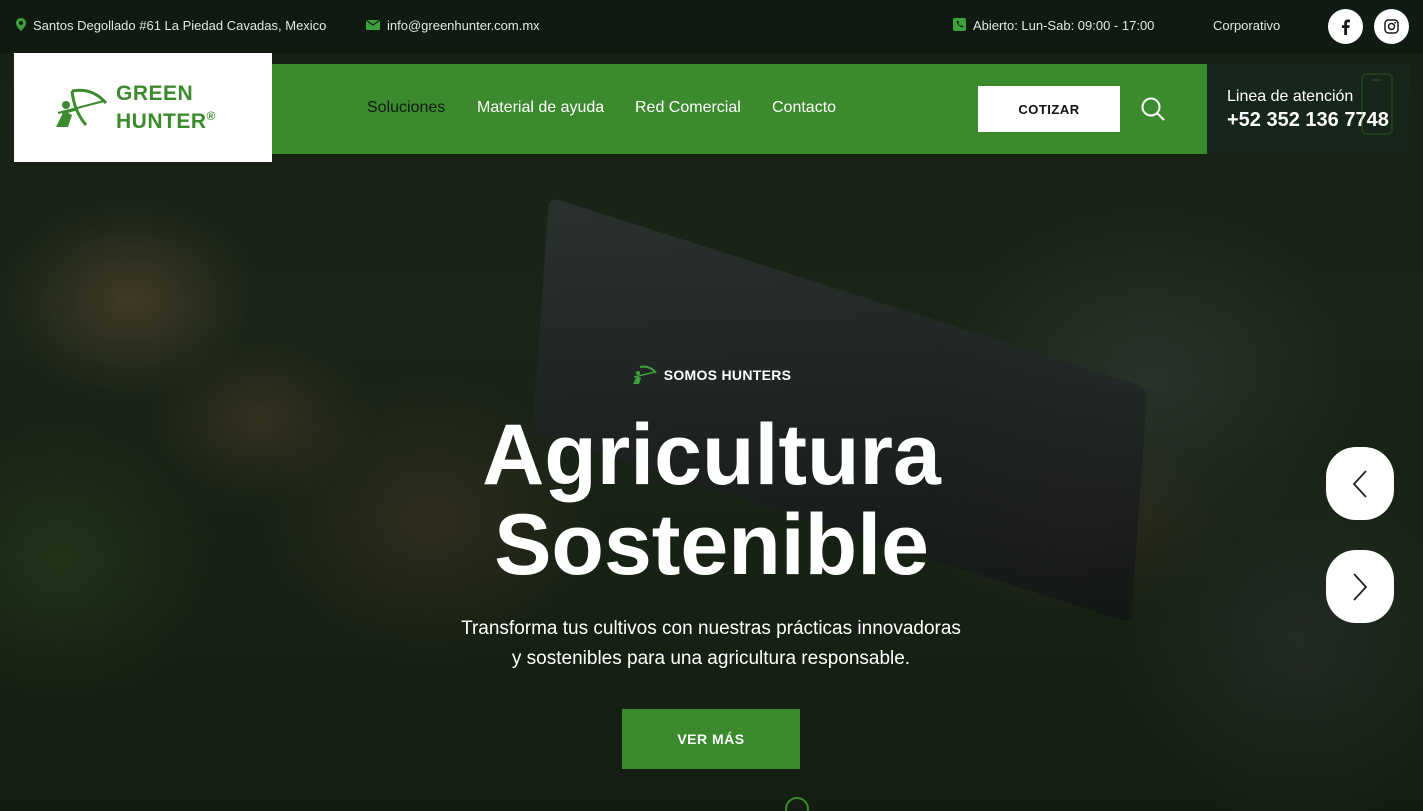 The height and width of the screenshot is (811, 1423). I want to click on slider-next-button, so click(1360, 586).